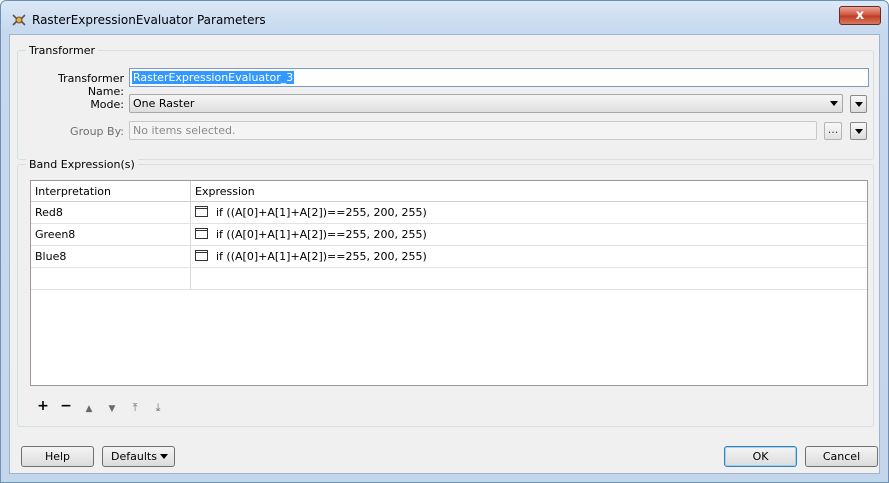 The image size is (889, 483). I want to click on empty-table-row, so click(449, 279).